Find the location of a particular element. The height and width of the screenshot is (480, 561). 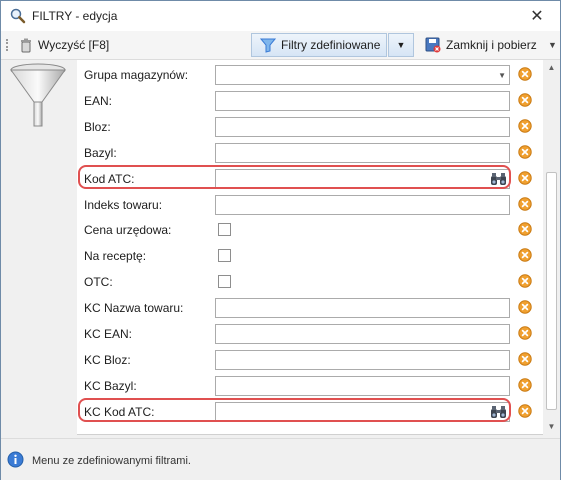

filter-row: Bazyl: is located at coordinates (310, 153).